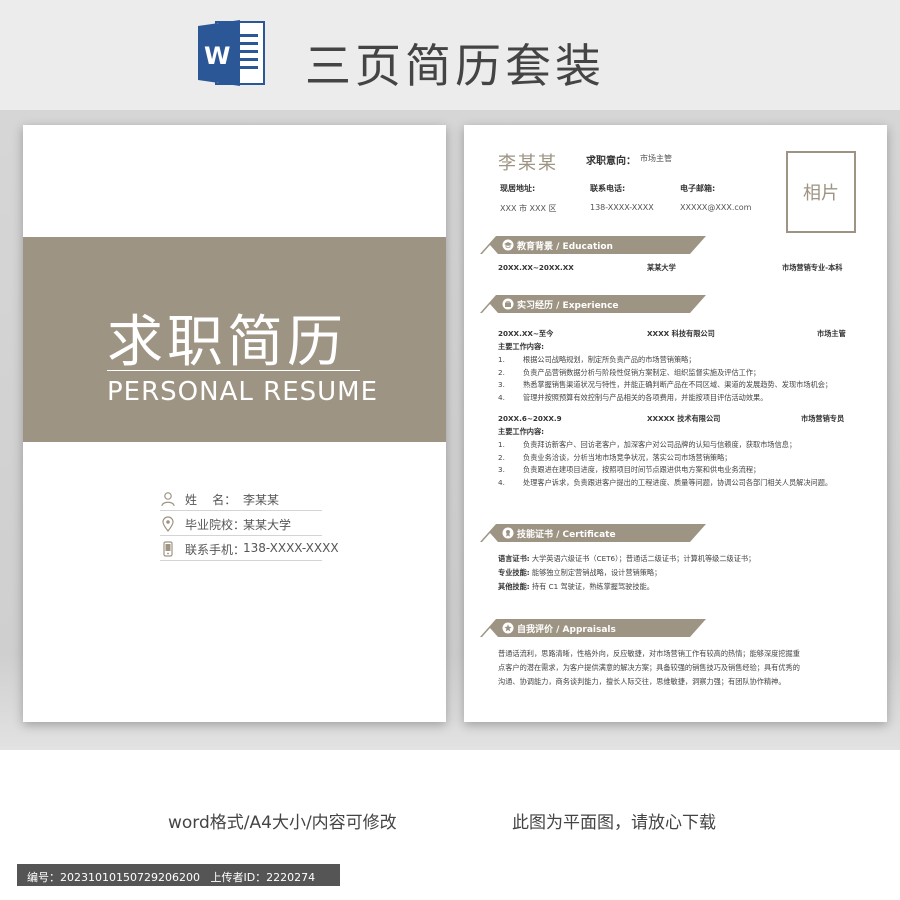  I want to click on section-skills-title: 技能证书 / Certificate, so click(566, 535).